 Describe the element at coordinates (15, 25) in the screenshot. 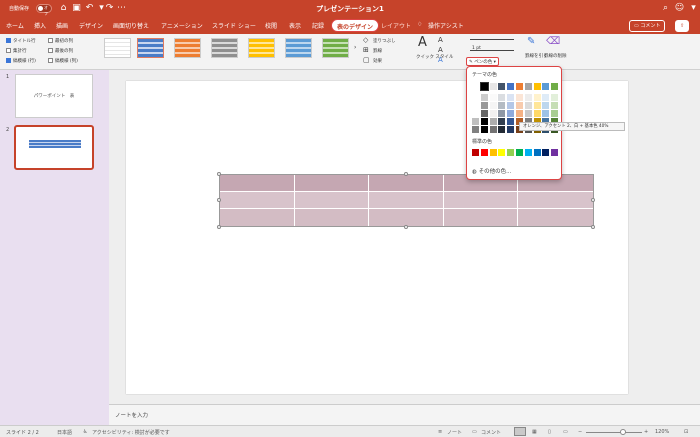

I see `tab-home: ホーム` at that location.